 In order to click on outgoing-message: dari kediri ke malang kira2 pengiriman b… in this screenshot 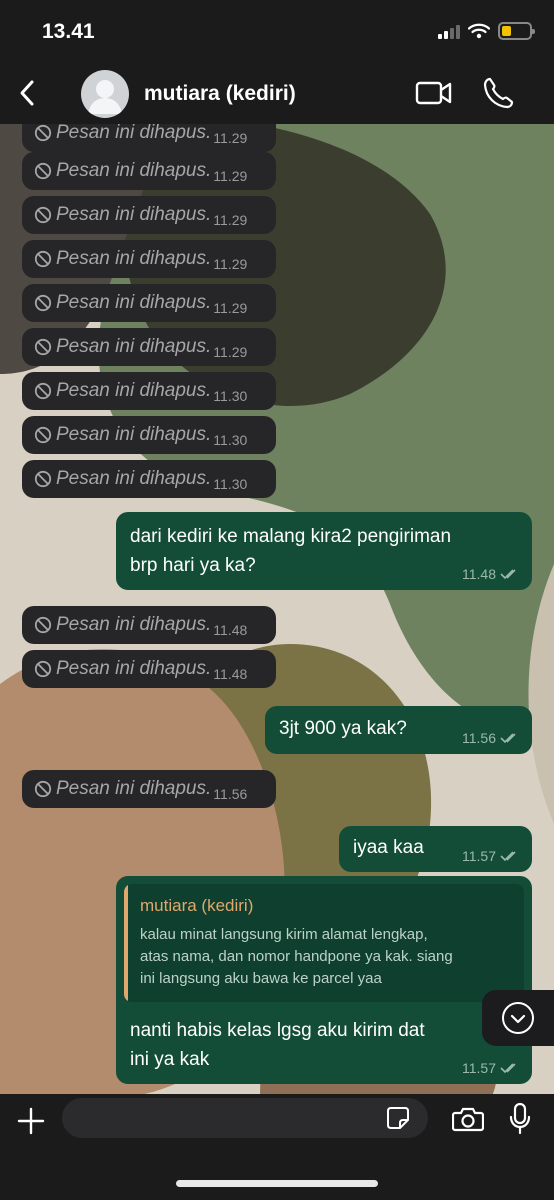, I will do `click(324, 551)`.